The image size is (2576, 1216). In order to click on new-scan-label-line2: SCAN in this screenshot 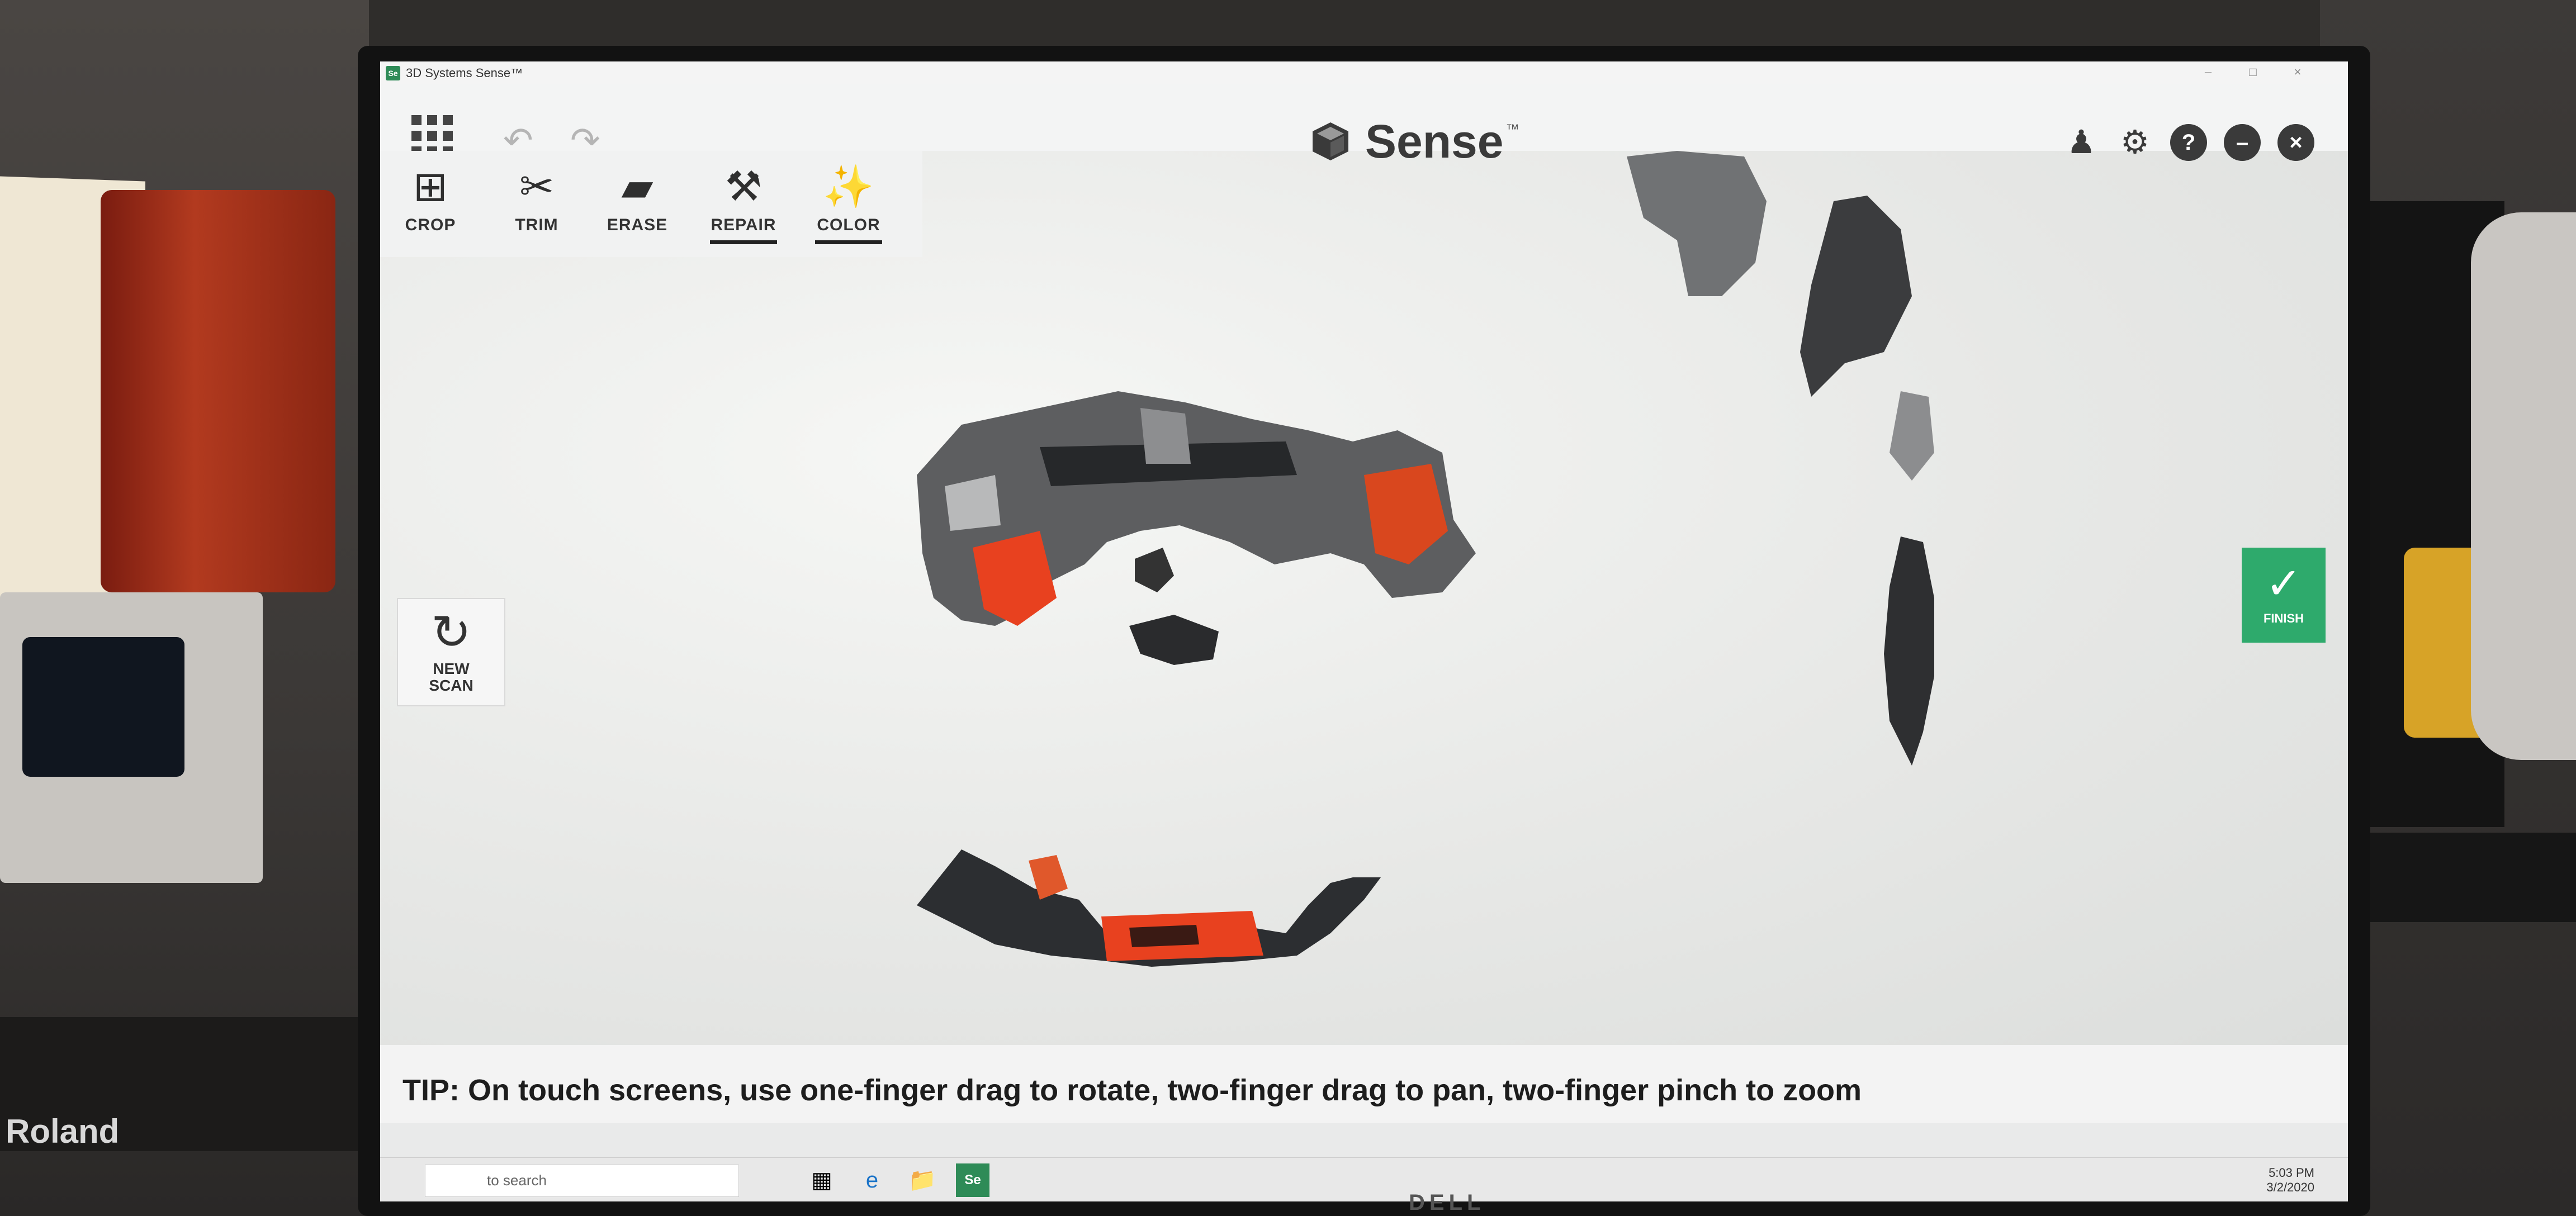, I will do `click(451, 685)`.